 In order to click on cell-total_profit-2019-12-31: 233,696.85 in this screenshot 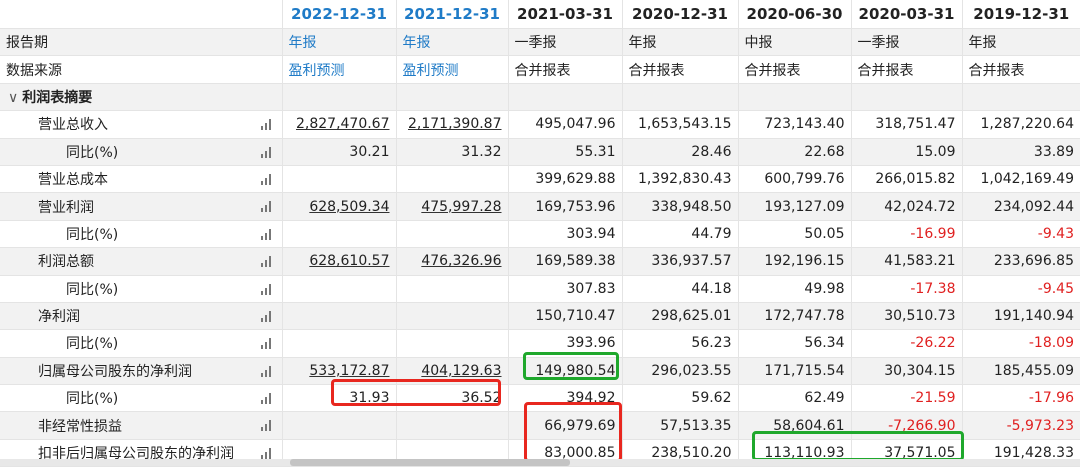, I will do `click(1020, 261)`.